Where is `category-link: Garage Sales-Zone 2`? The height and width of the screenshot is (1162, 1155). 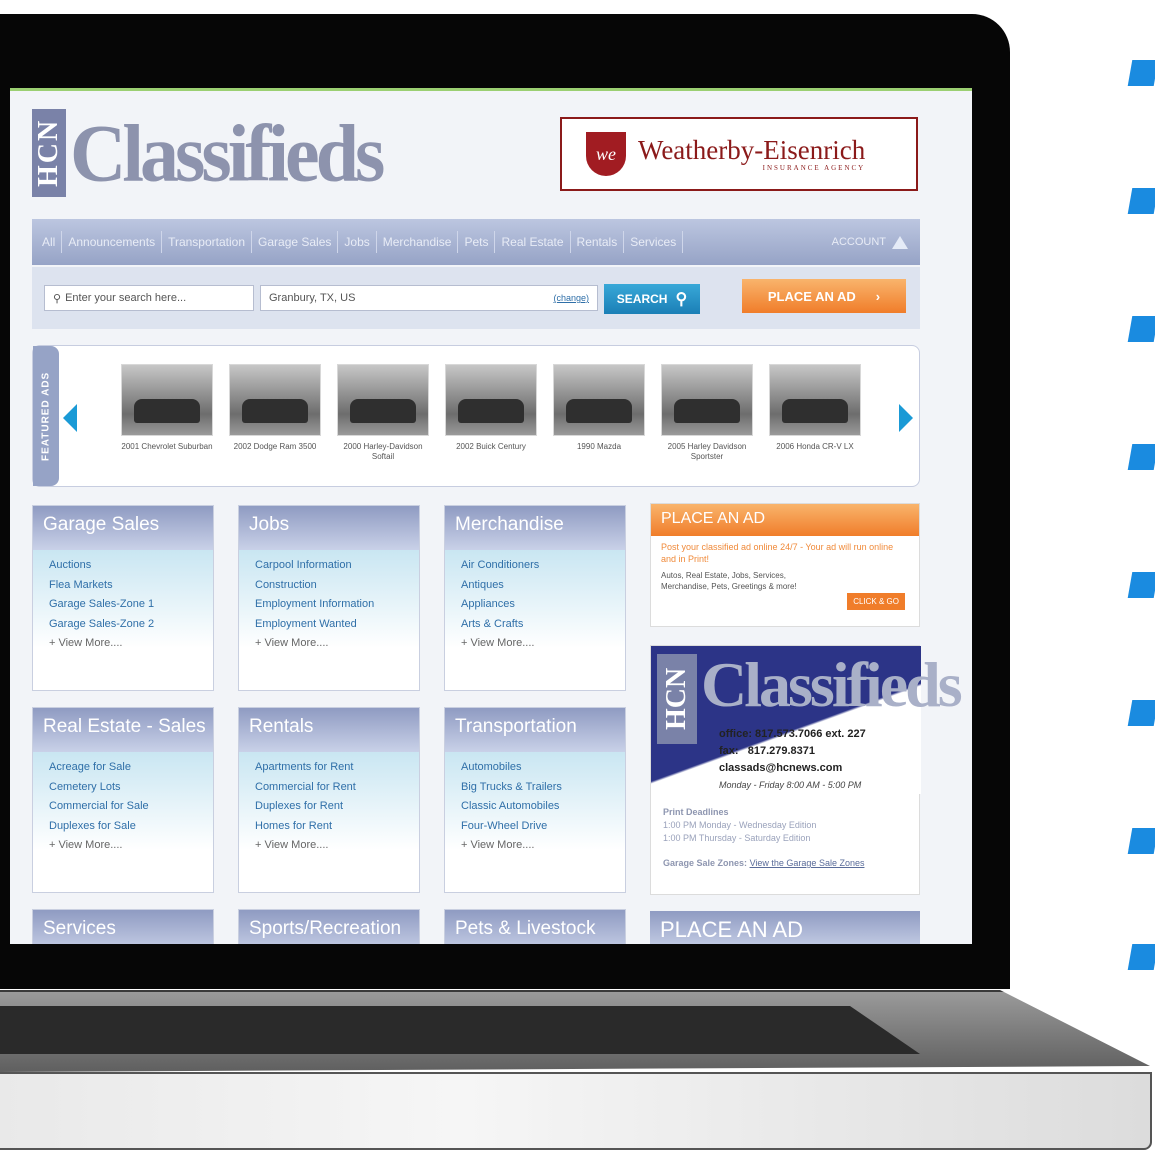 category-link: Garage Sales-Zone 2 is located at coordinates (123, 625).